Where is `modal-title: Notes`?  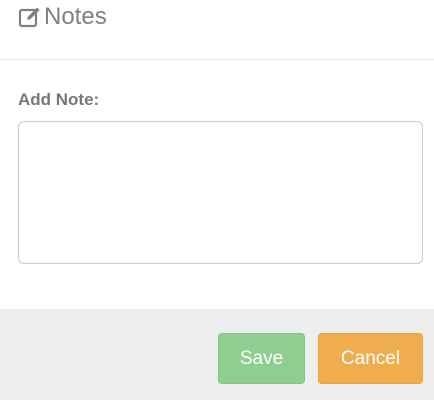 modal-title: Notes is located at coordinates (62, 17).